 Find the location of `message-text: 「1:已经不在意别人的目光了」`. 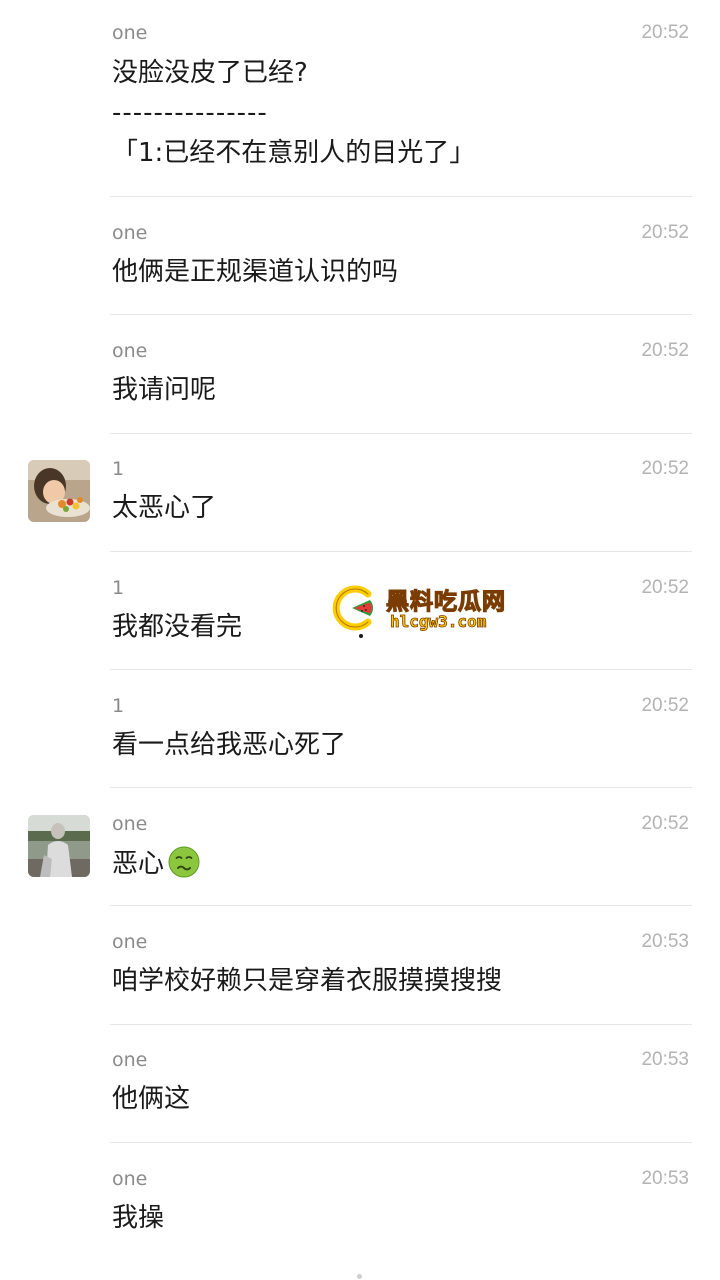

message-text: 「1:已经不在意别人的目光了」 is located at coordinates (294, 153).